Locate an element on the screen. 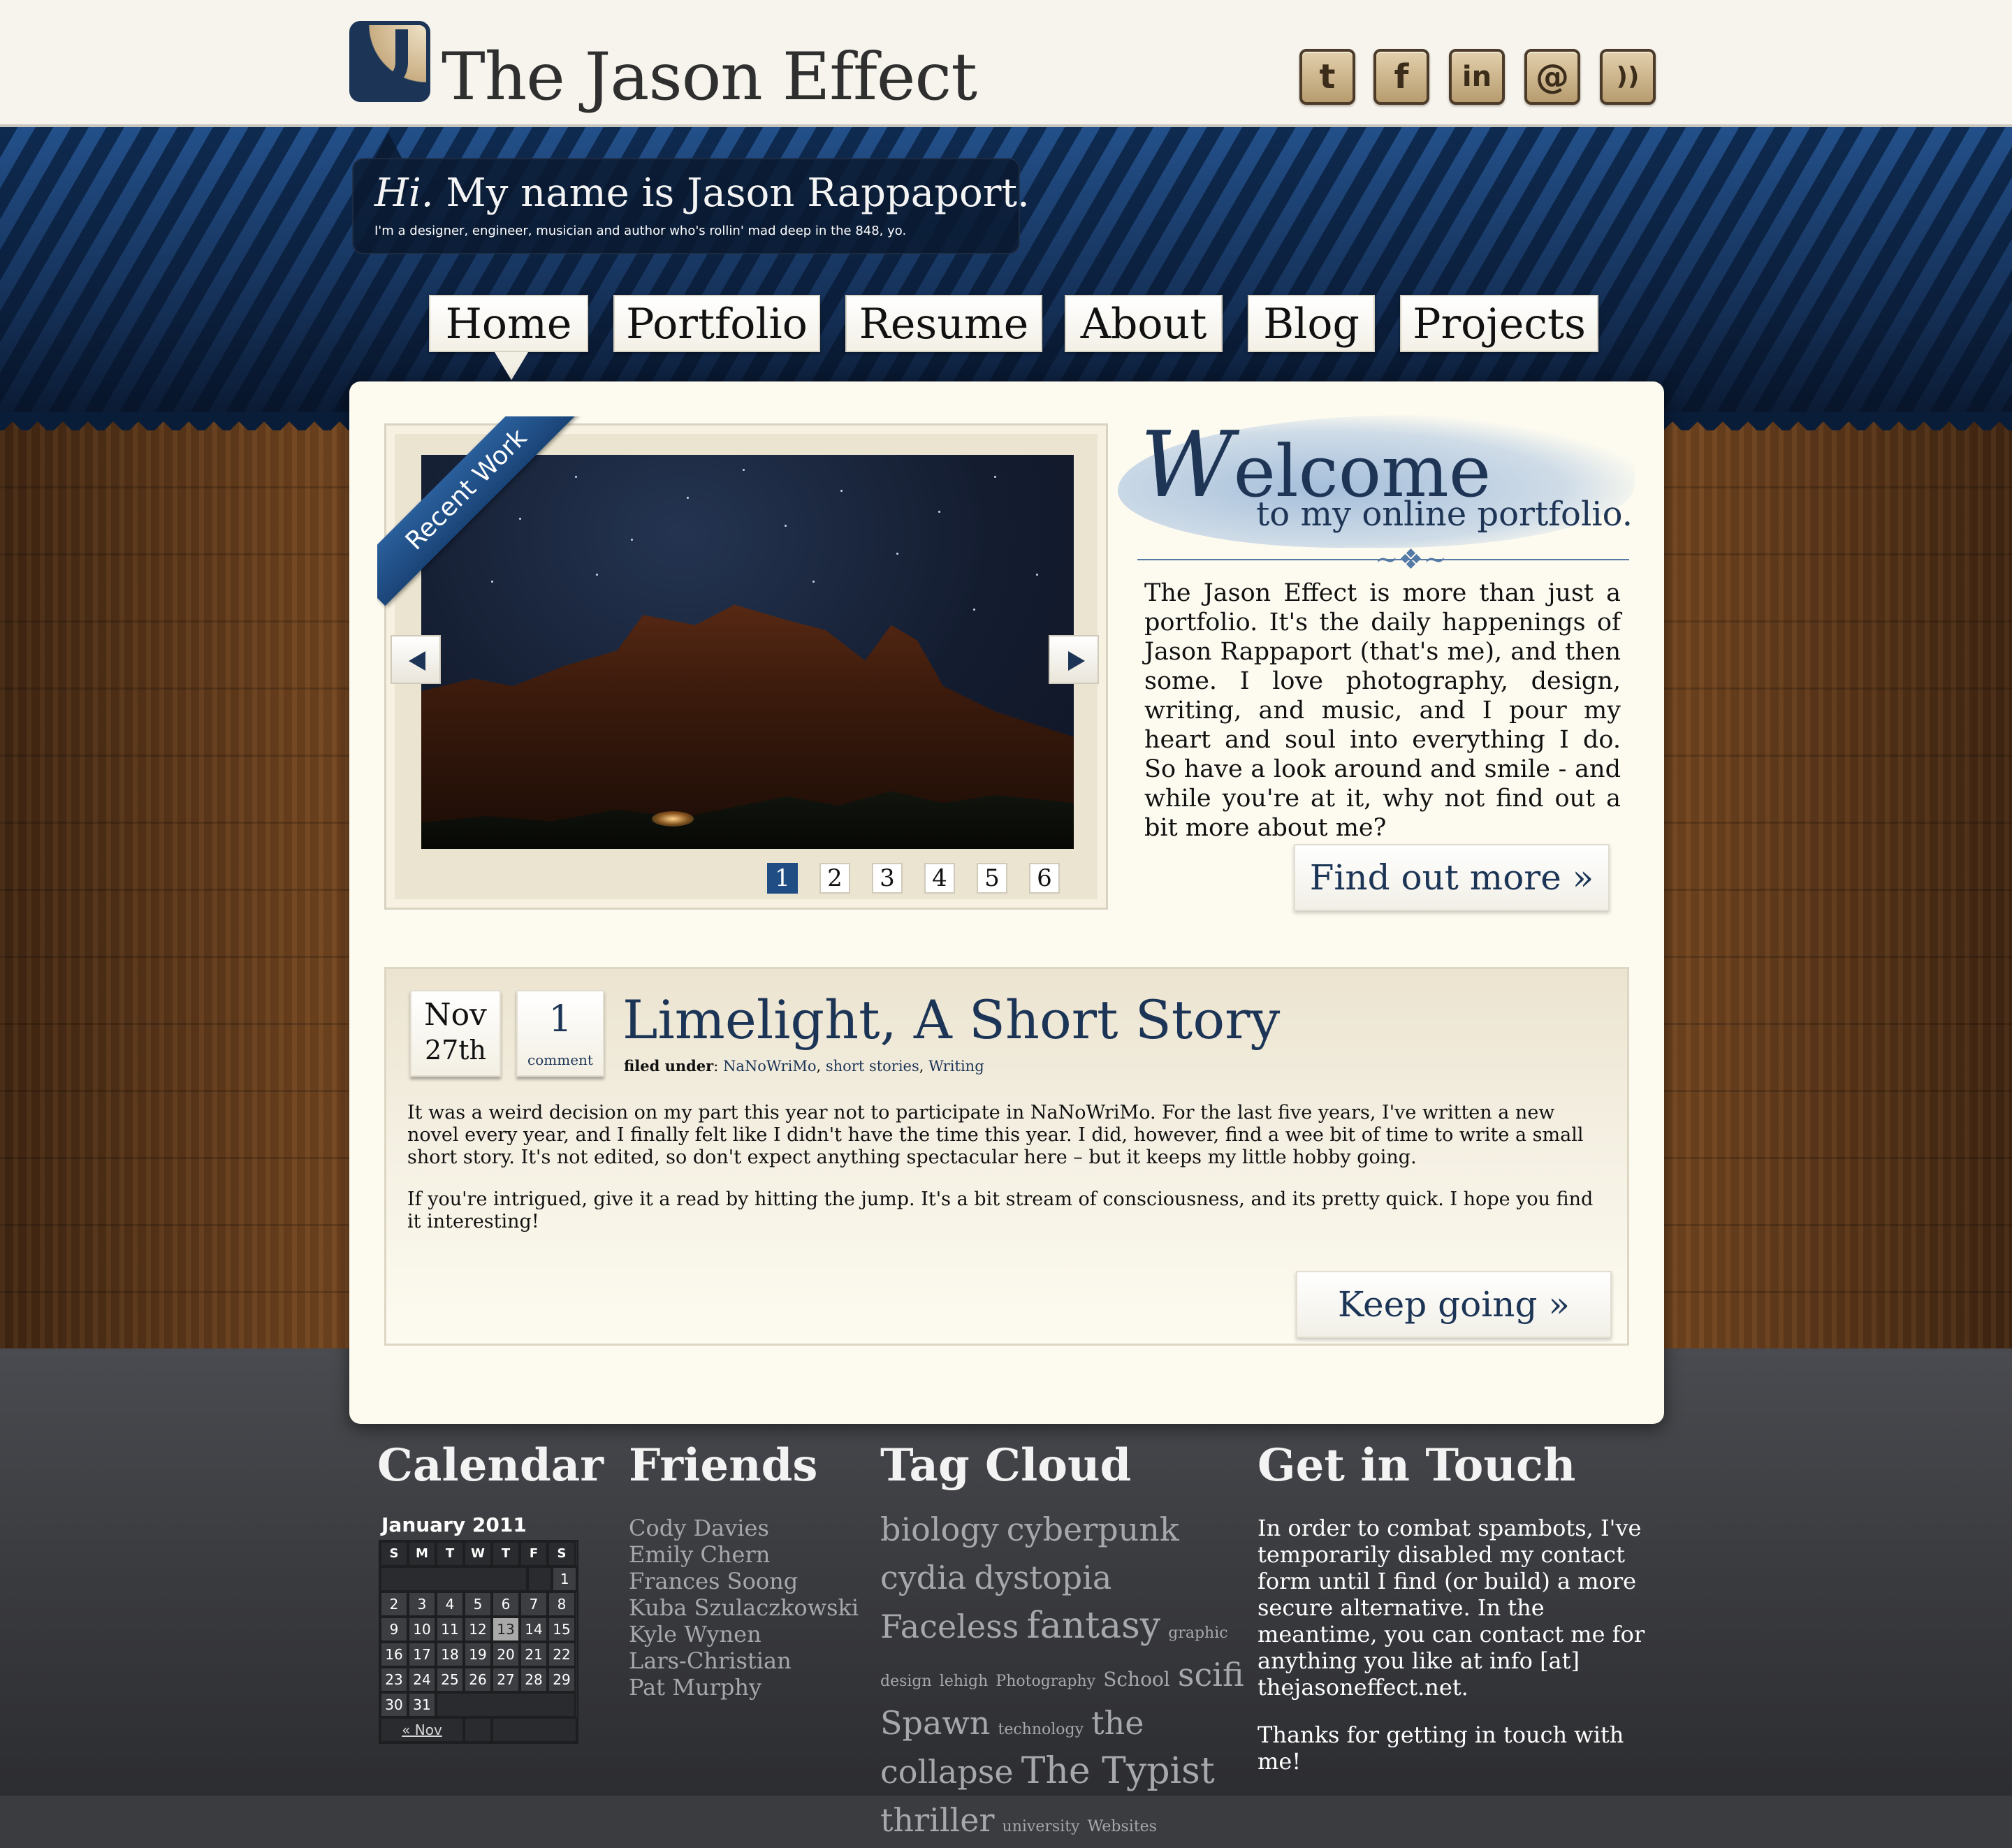  calendar-day: 21 is located at coordinates (534, 1654).